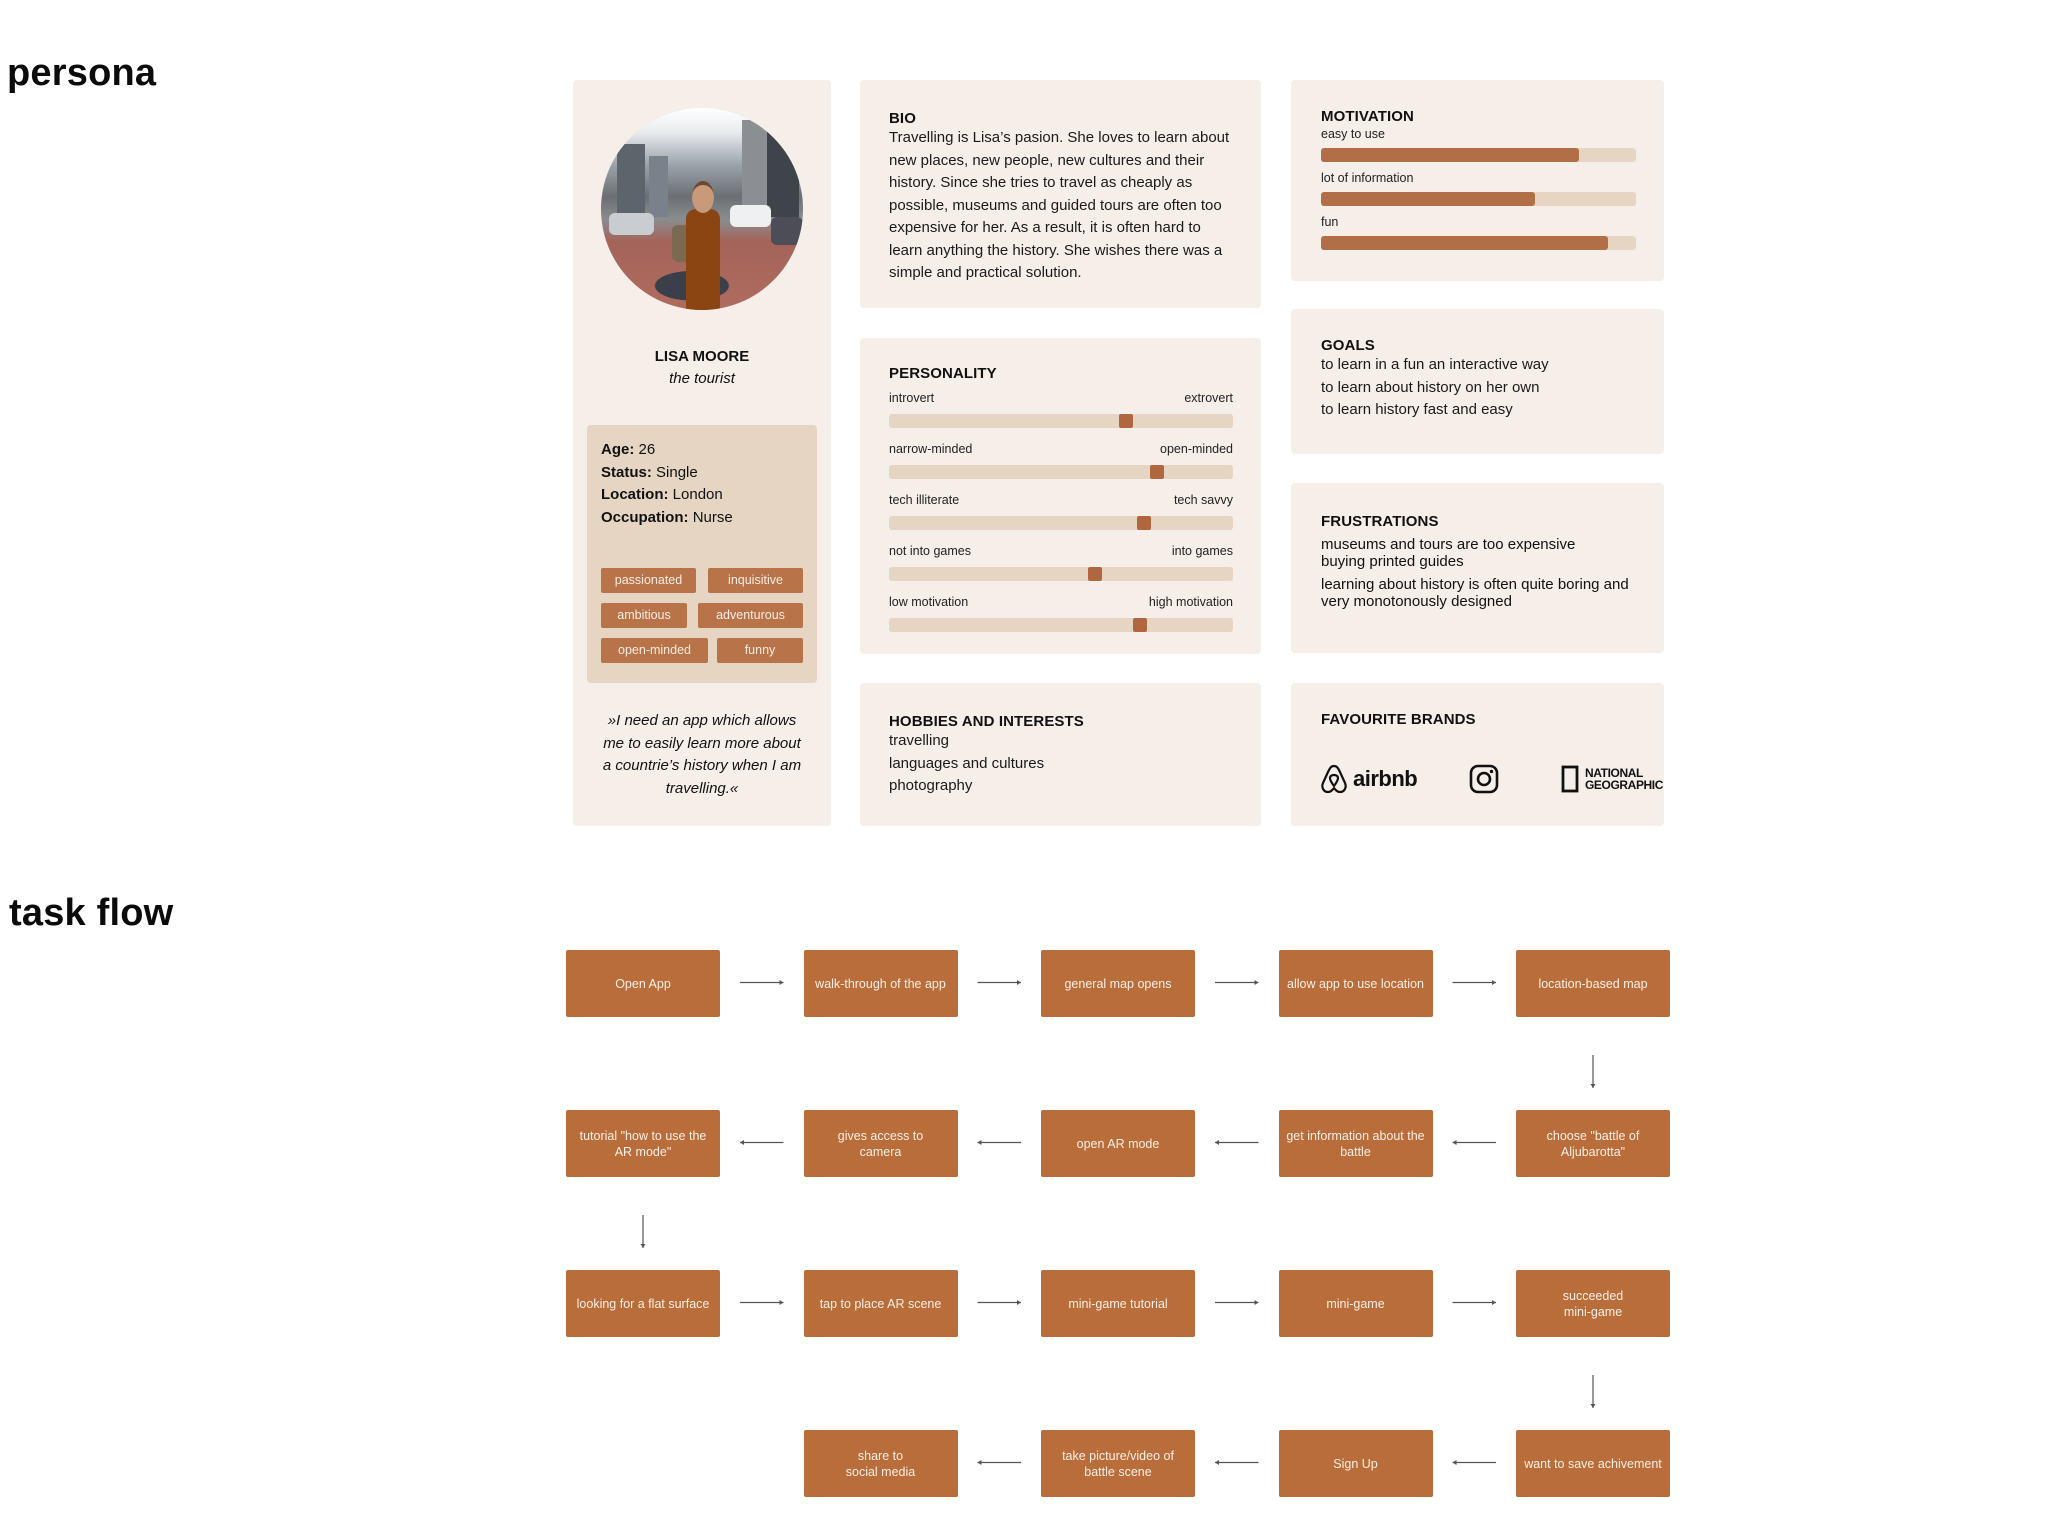 Image resolution: width=2048 pixels, height=1536 pixels. I want to click on airbnb-logo-icon, so click(1334, 779).